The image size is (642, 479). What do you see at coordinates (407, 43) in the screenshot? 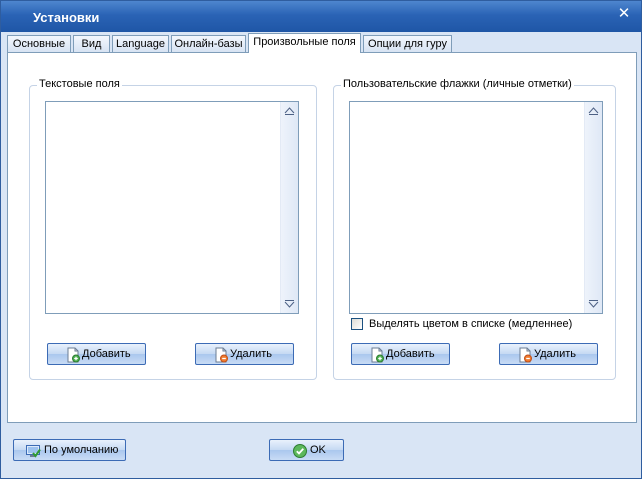
I see `tab-guru-options: Опции для гуру` at bounding box center [407, 43].